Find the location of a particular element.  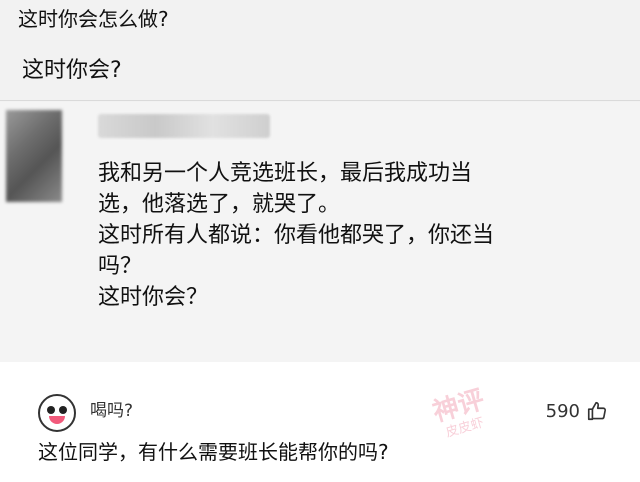

content-line: 这时你会？ is located at coordinates (153, 297).